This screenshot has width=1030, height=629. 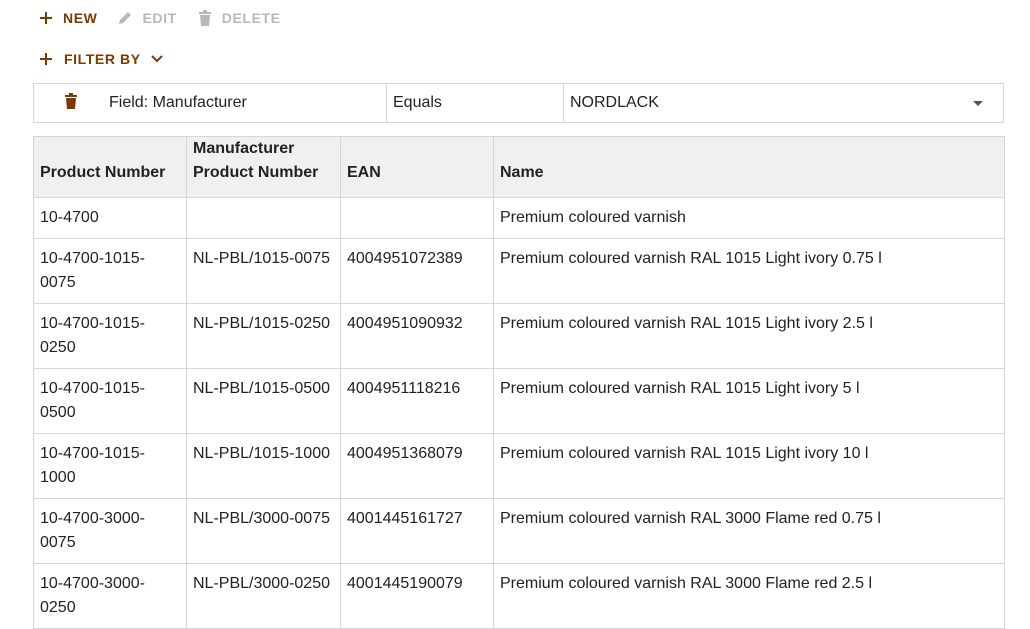 I want to click on edit-button: EDIT, so click(x=146, y=18).